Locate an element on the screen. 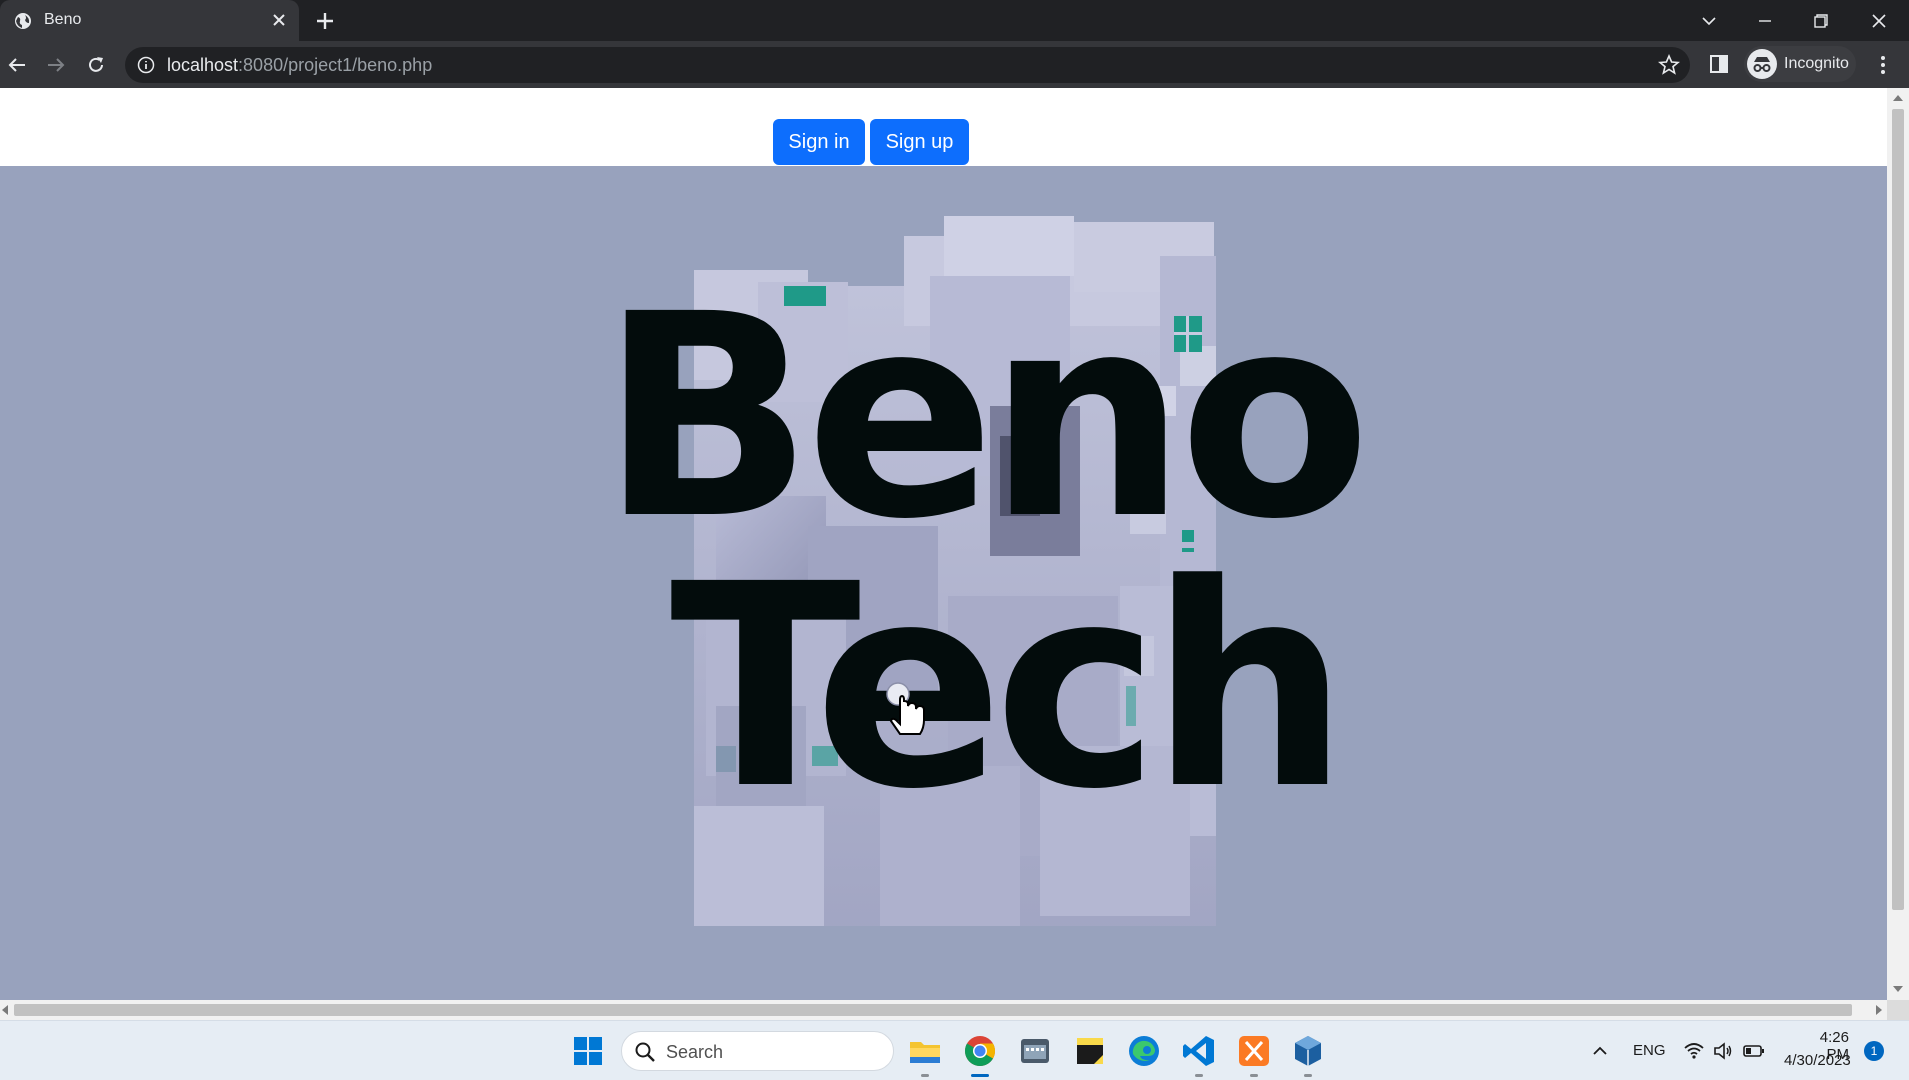 The width and height of the screenshot is (1909, 1080). horizontal-scrollbar is located at coordinates (943, 1010).